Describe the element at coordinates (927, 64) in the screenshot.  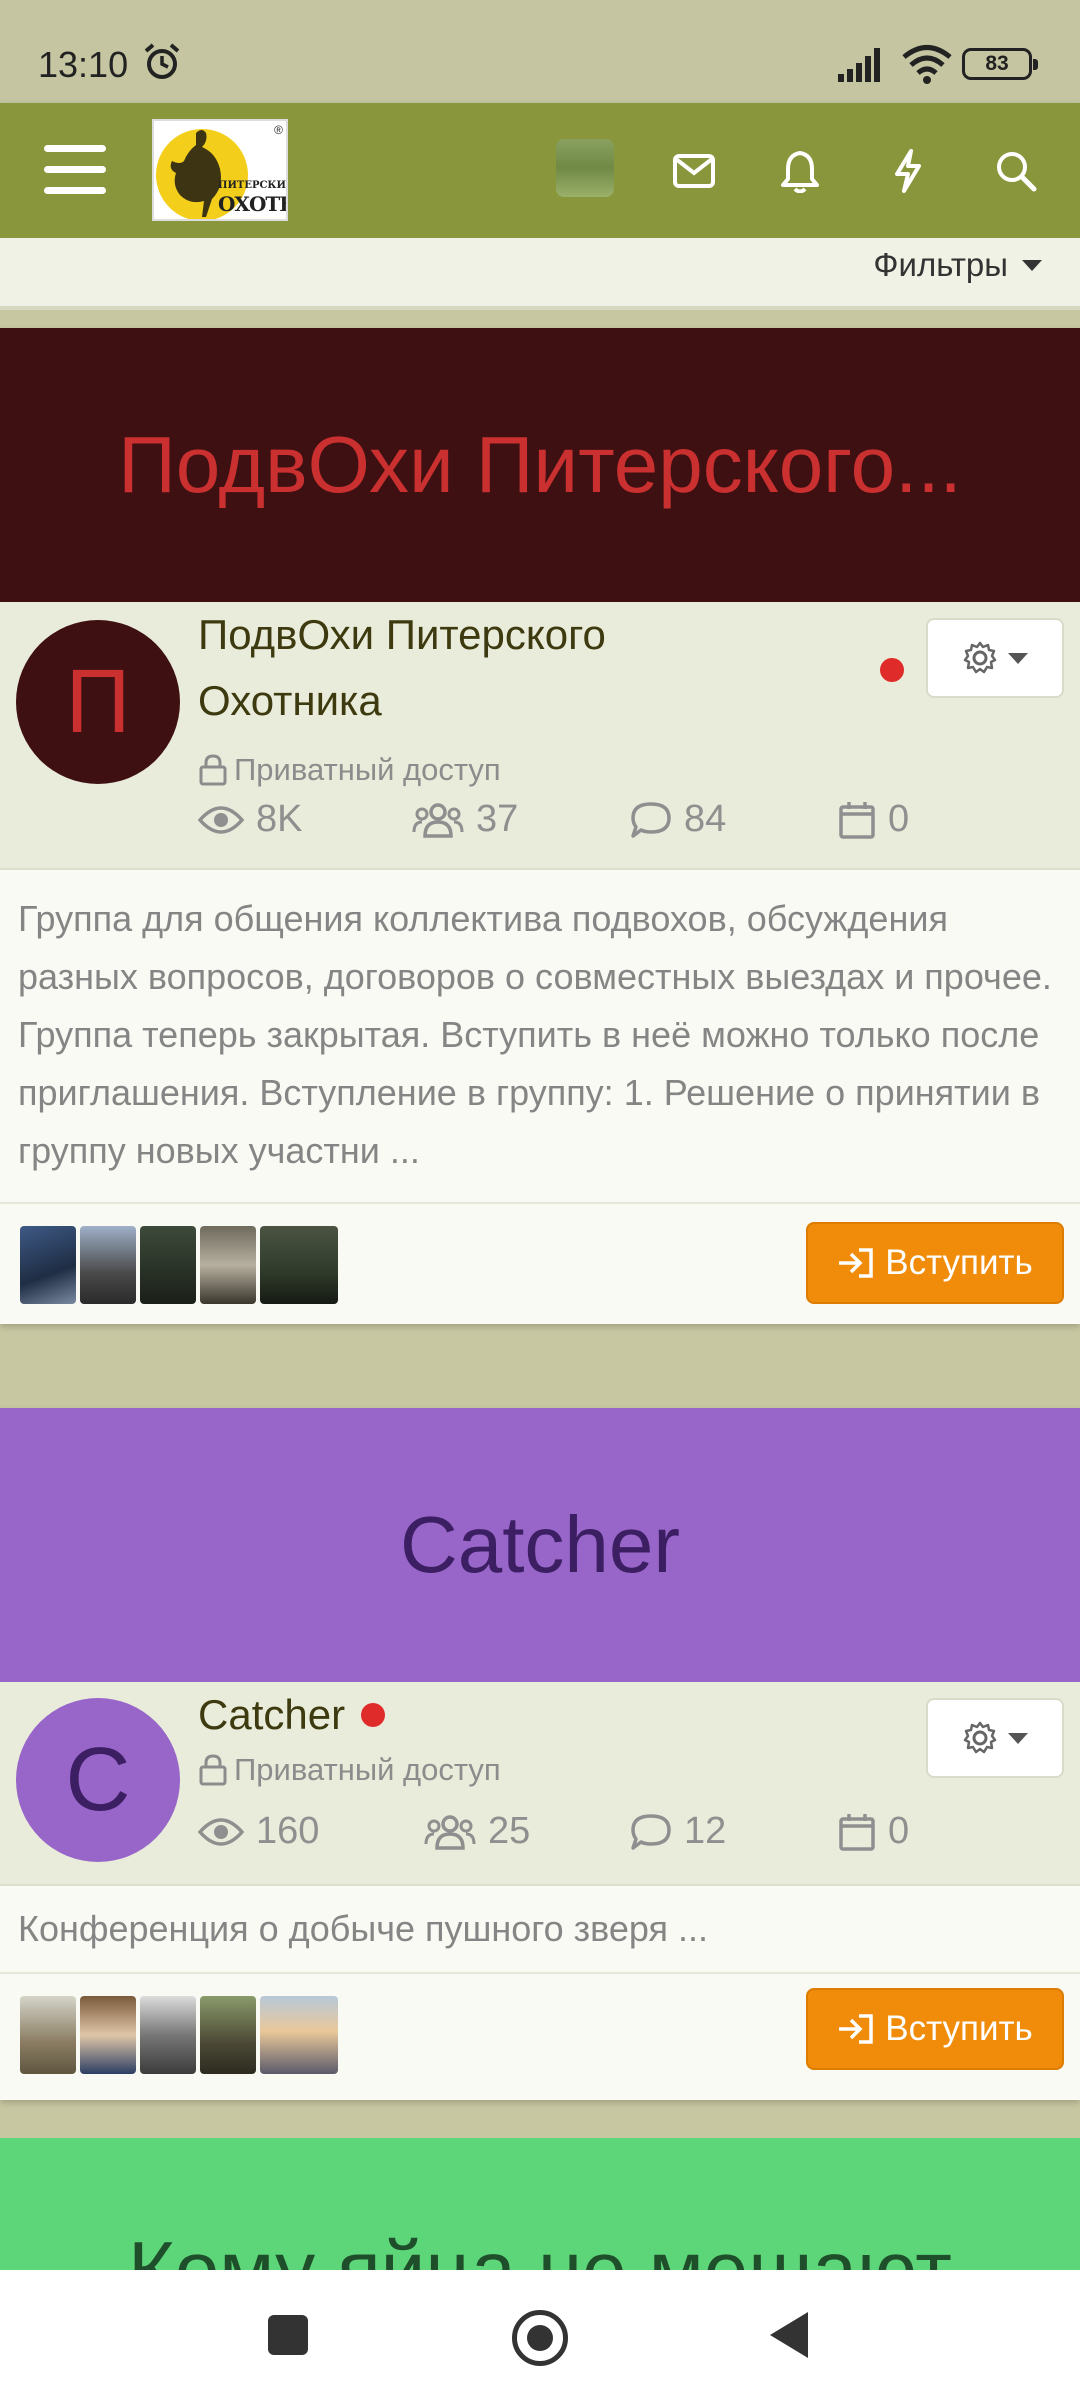
I see `wifi-icon` at that location.